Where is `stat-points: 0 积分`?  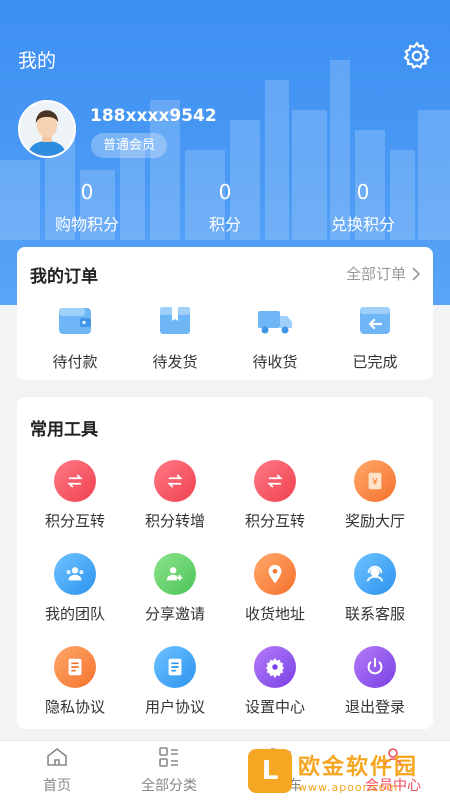
stat-points: 0 积分 is located at coordinates (225, 207).